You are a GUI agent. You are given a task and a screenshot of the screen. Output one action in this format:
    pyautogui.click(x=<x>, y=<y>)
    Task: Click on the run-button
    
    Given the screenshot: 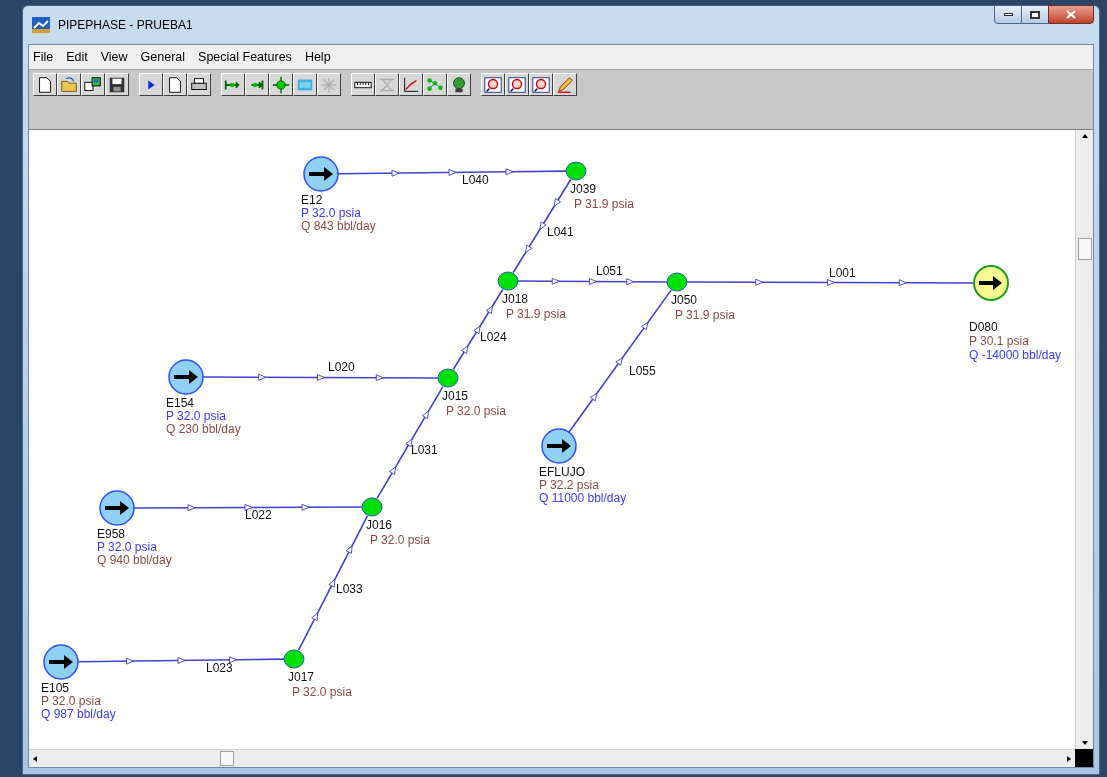 What is the action you would take?
    pyautogui.click(x=151, y=84)
    